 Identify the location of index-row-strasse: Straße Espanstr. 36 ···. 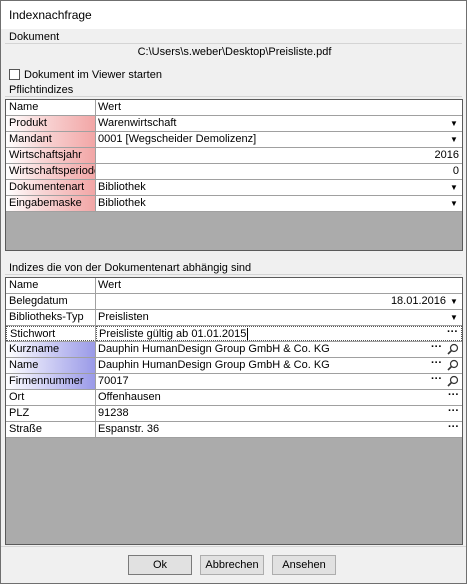
(234, 430).